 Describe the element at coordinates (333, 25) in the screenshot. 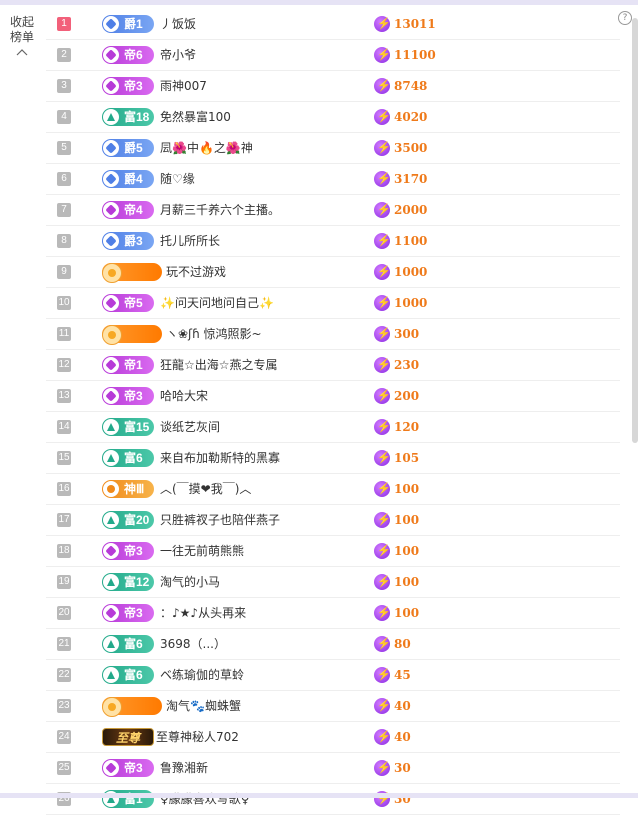

I see `ranking-row: 1 爵1 丿饭饭 13011` at that location.